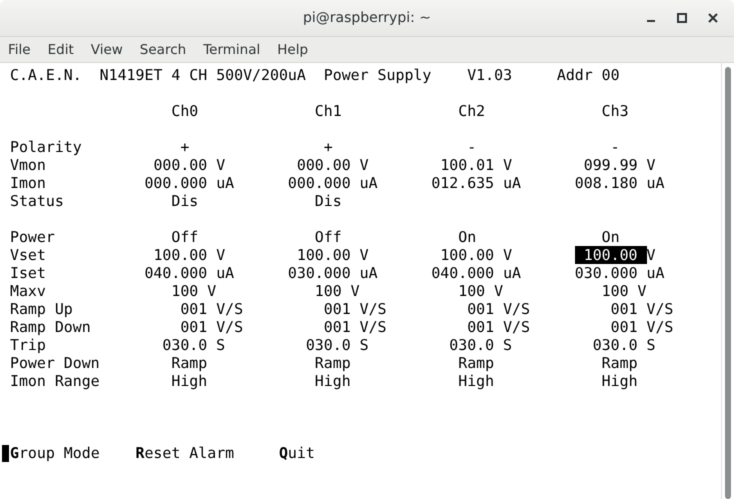  I want to click on channel-header: Ch3, so click(615, 111).